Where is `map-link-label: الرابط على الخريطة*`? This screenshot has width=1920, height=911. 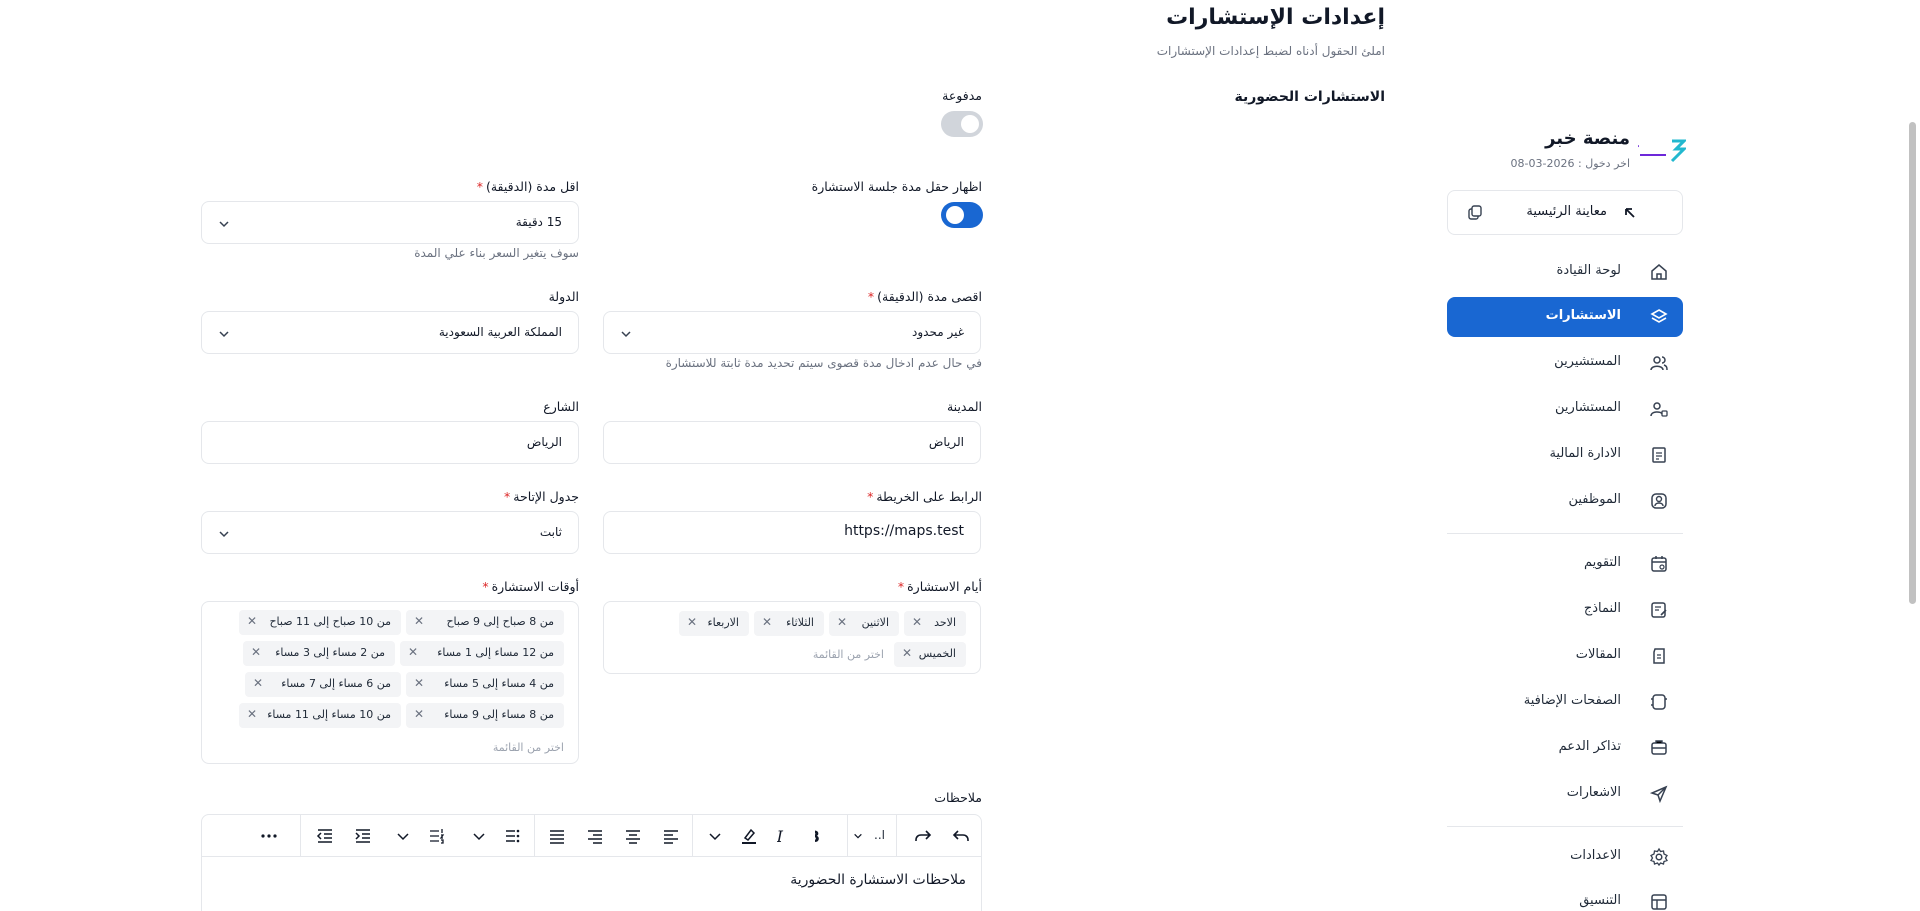
map-link-label: الرابط على الخريطة* is located at coordinates (924, 496).